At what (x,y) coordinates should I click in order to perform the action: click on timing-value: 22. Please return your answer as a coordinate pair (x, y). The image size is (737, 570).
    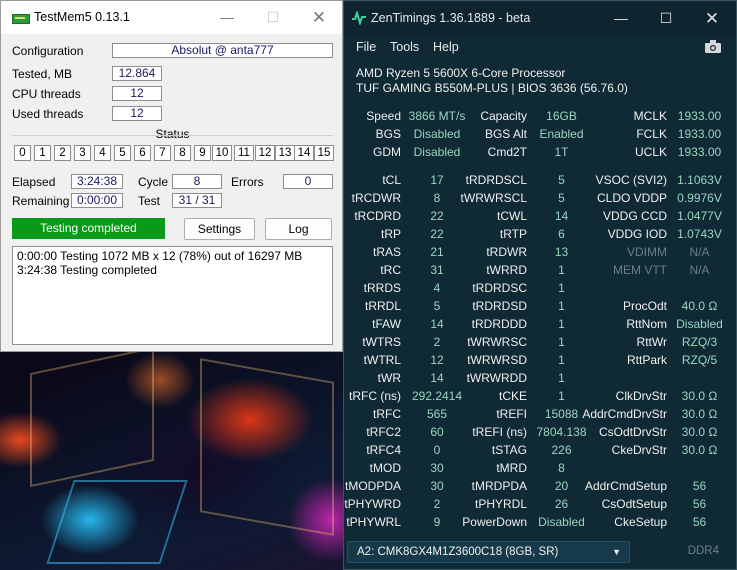
    Looking at the image, I should click on (437, 234).